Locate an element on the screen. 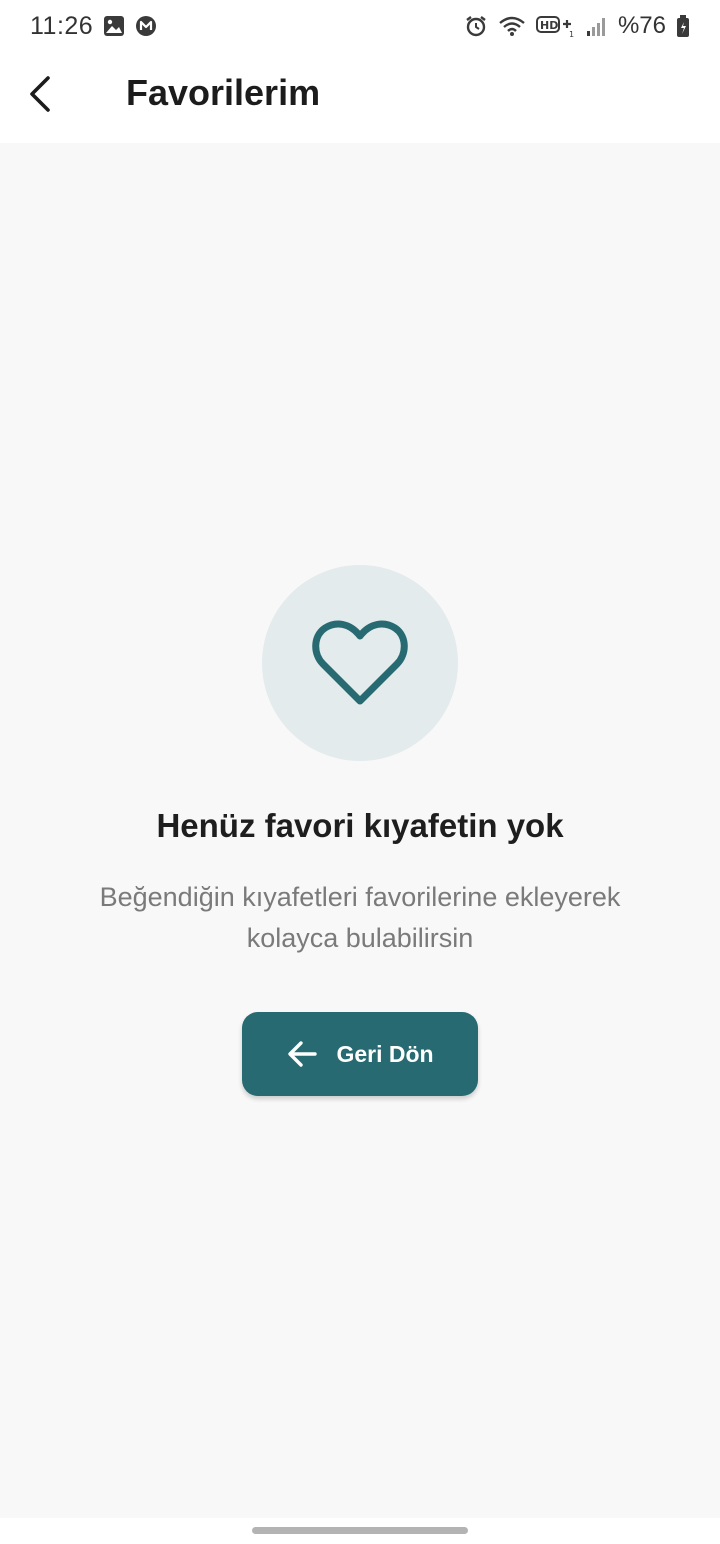 Image resolution: width=720 pixels, height=1544 pixels. chevron-left-icon is located at coordinates (40, 94).